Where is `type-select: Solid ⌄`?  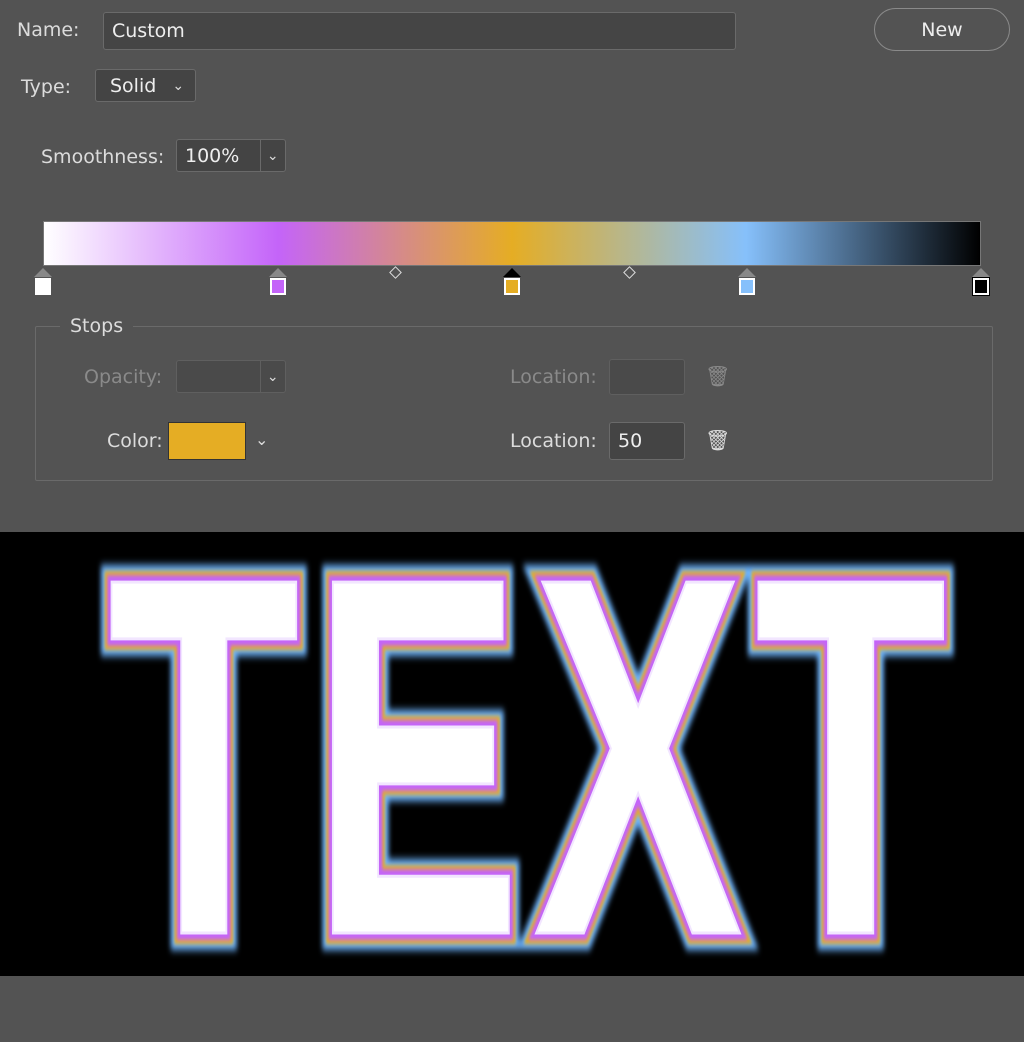
type-select: Solid ⌄ is located at coordinates (145, 85).